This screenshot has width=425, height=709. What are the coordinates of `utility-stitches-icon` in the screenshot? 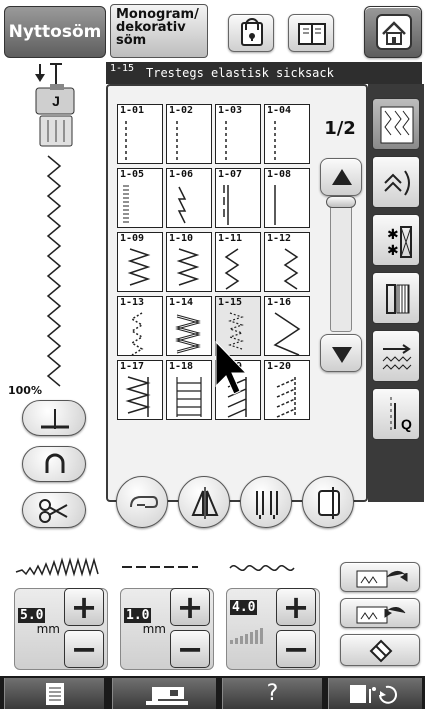 It's located at (397, 125).